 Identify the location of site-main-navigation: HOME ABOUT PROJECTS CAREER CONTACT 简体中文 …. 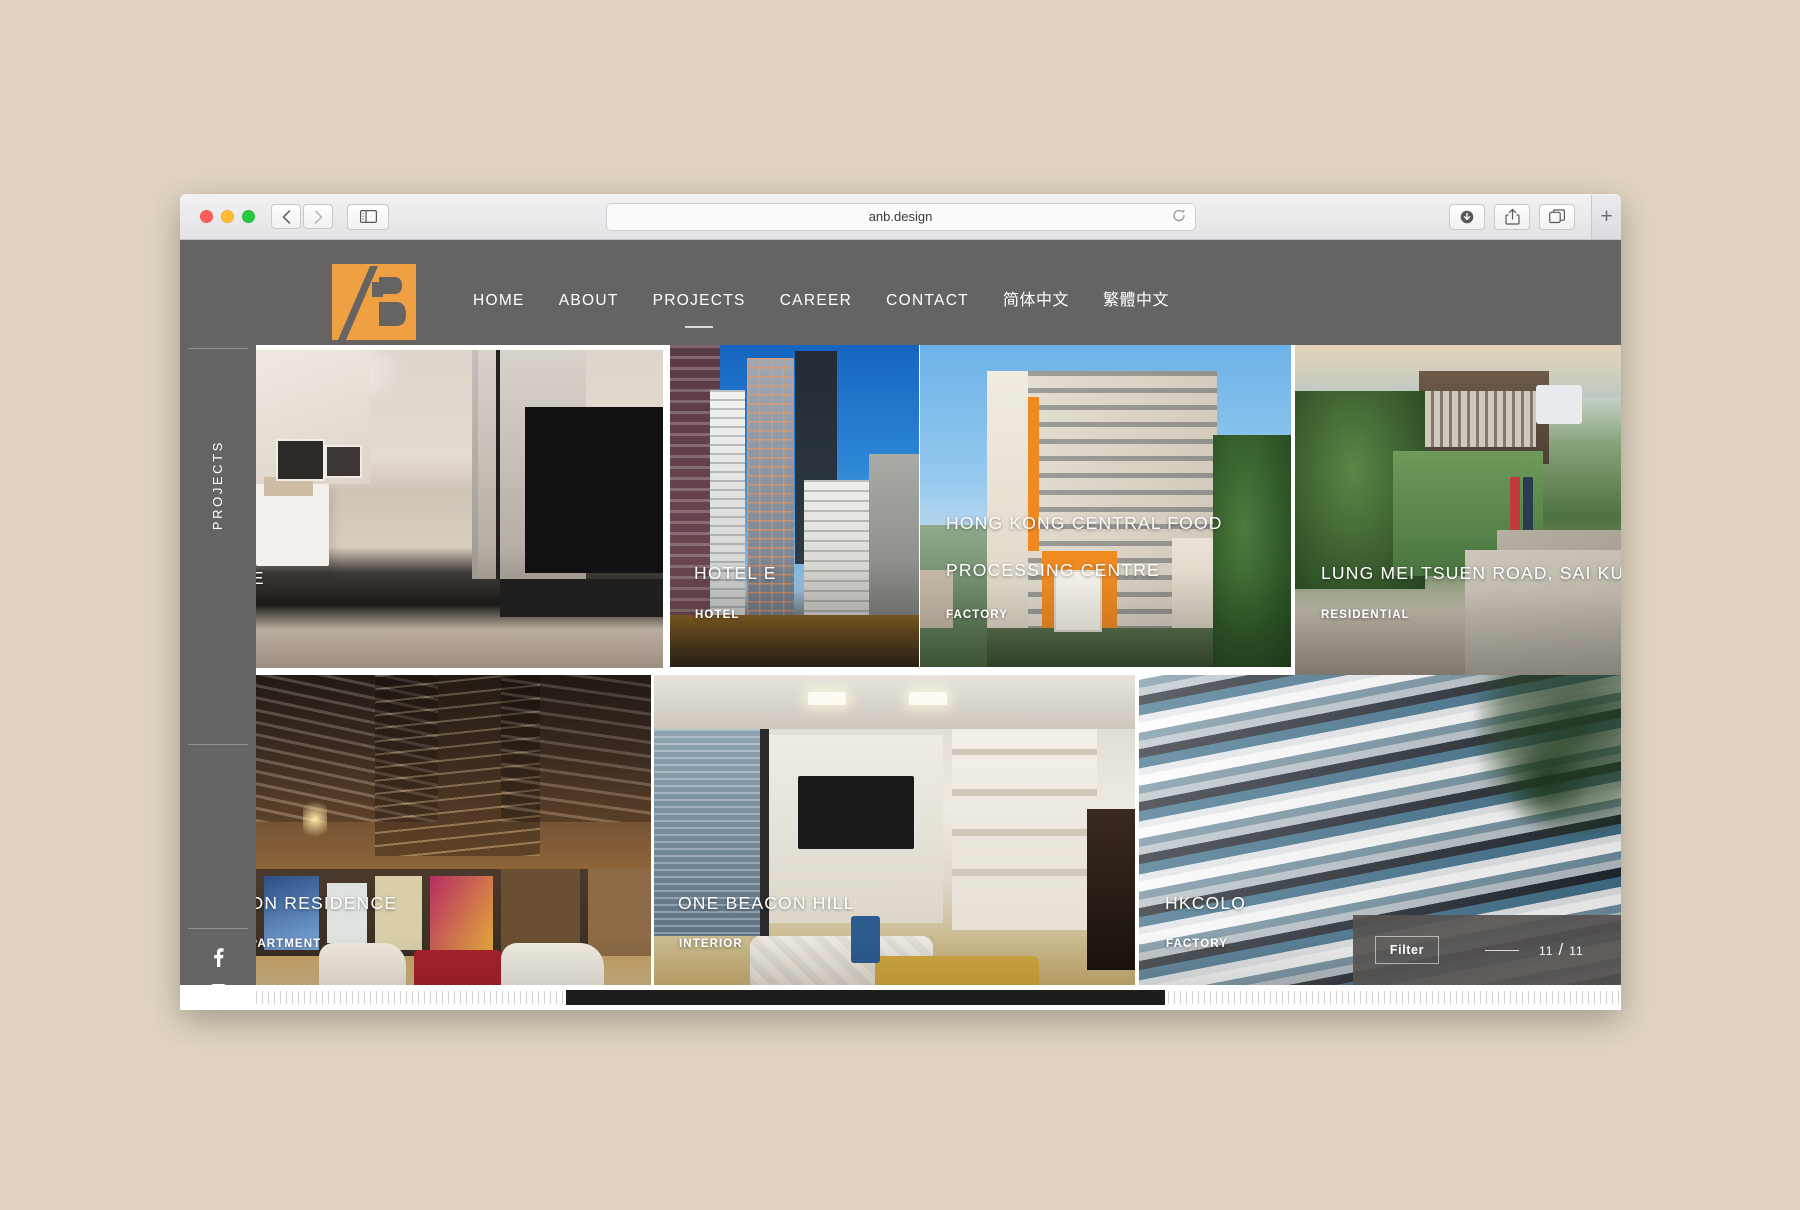
(821, 298).